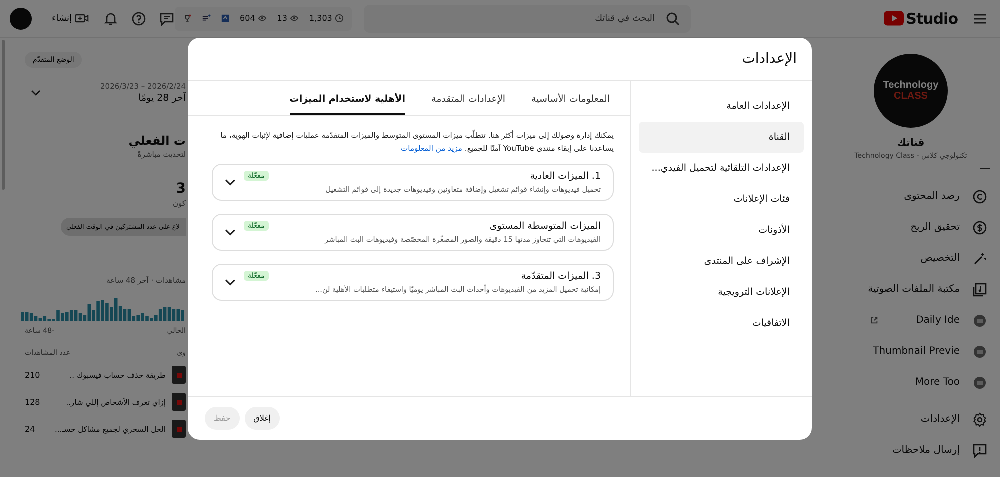  What do you see at coordinates (320, 18) in the screenshot?
I see `stat-value: 1,303` at bounding box center [320, 18].